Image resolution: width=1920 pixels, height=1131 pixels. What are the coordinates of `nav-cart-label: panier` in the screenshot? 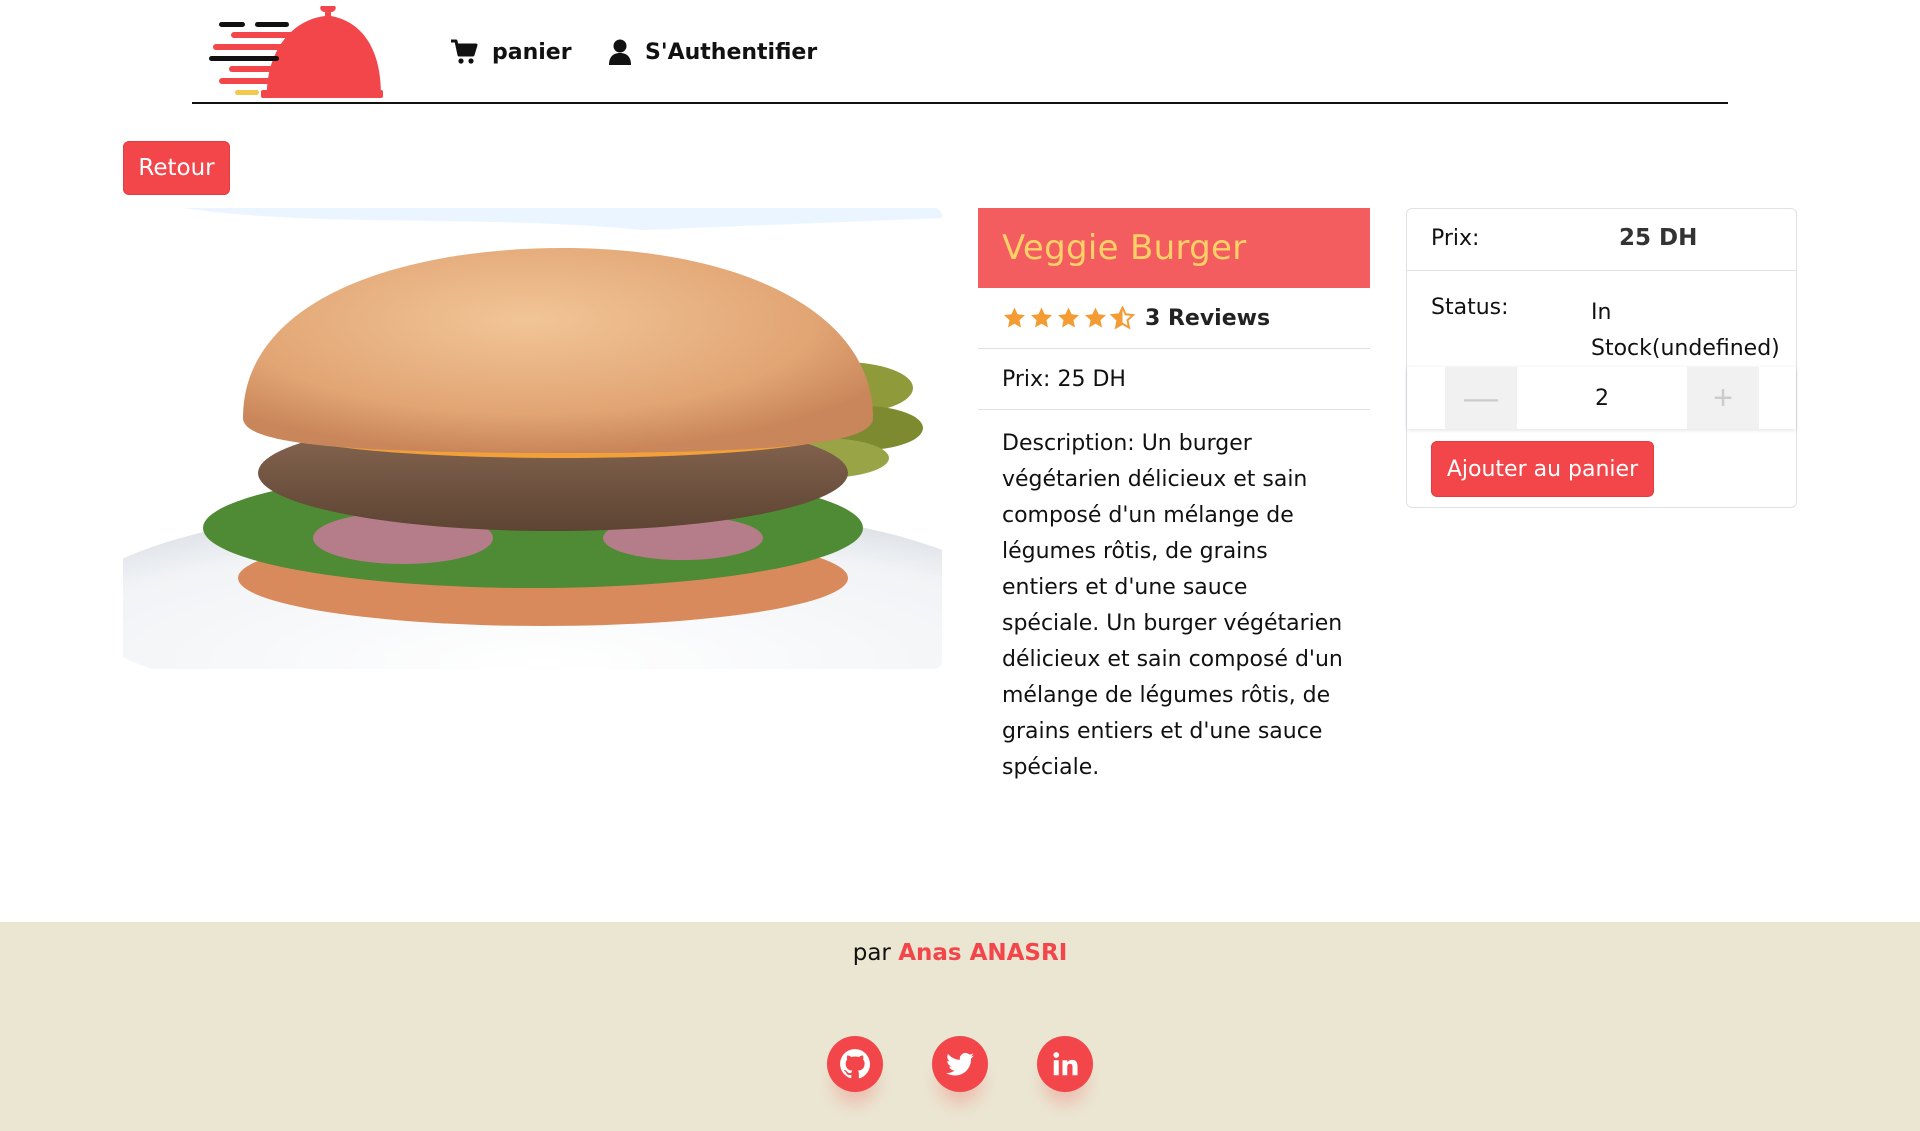 It's located at (532, 52).